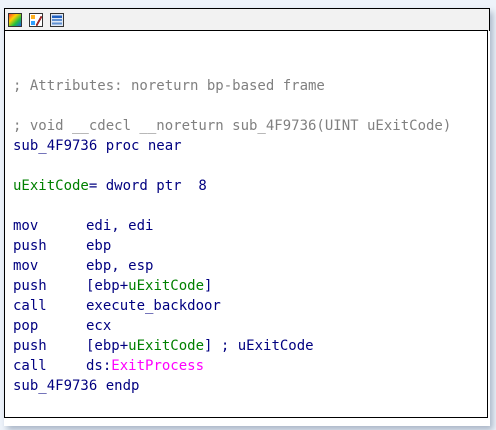 The width and height of the screenshot is (496, 430). Describe the element at coordinates (83, 266) in the screenshot. I see `instruction-line: mov ebp, esp` at that location.